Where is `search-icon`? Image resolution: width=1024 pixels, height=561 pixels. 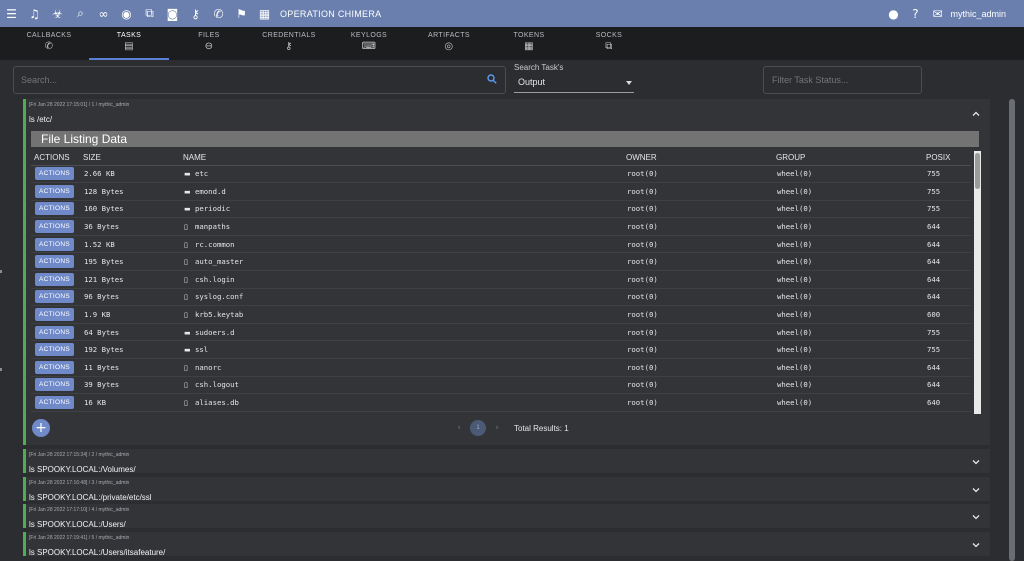 search-icon is located at coordinates (492, 79).